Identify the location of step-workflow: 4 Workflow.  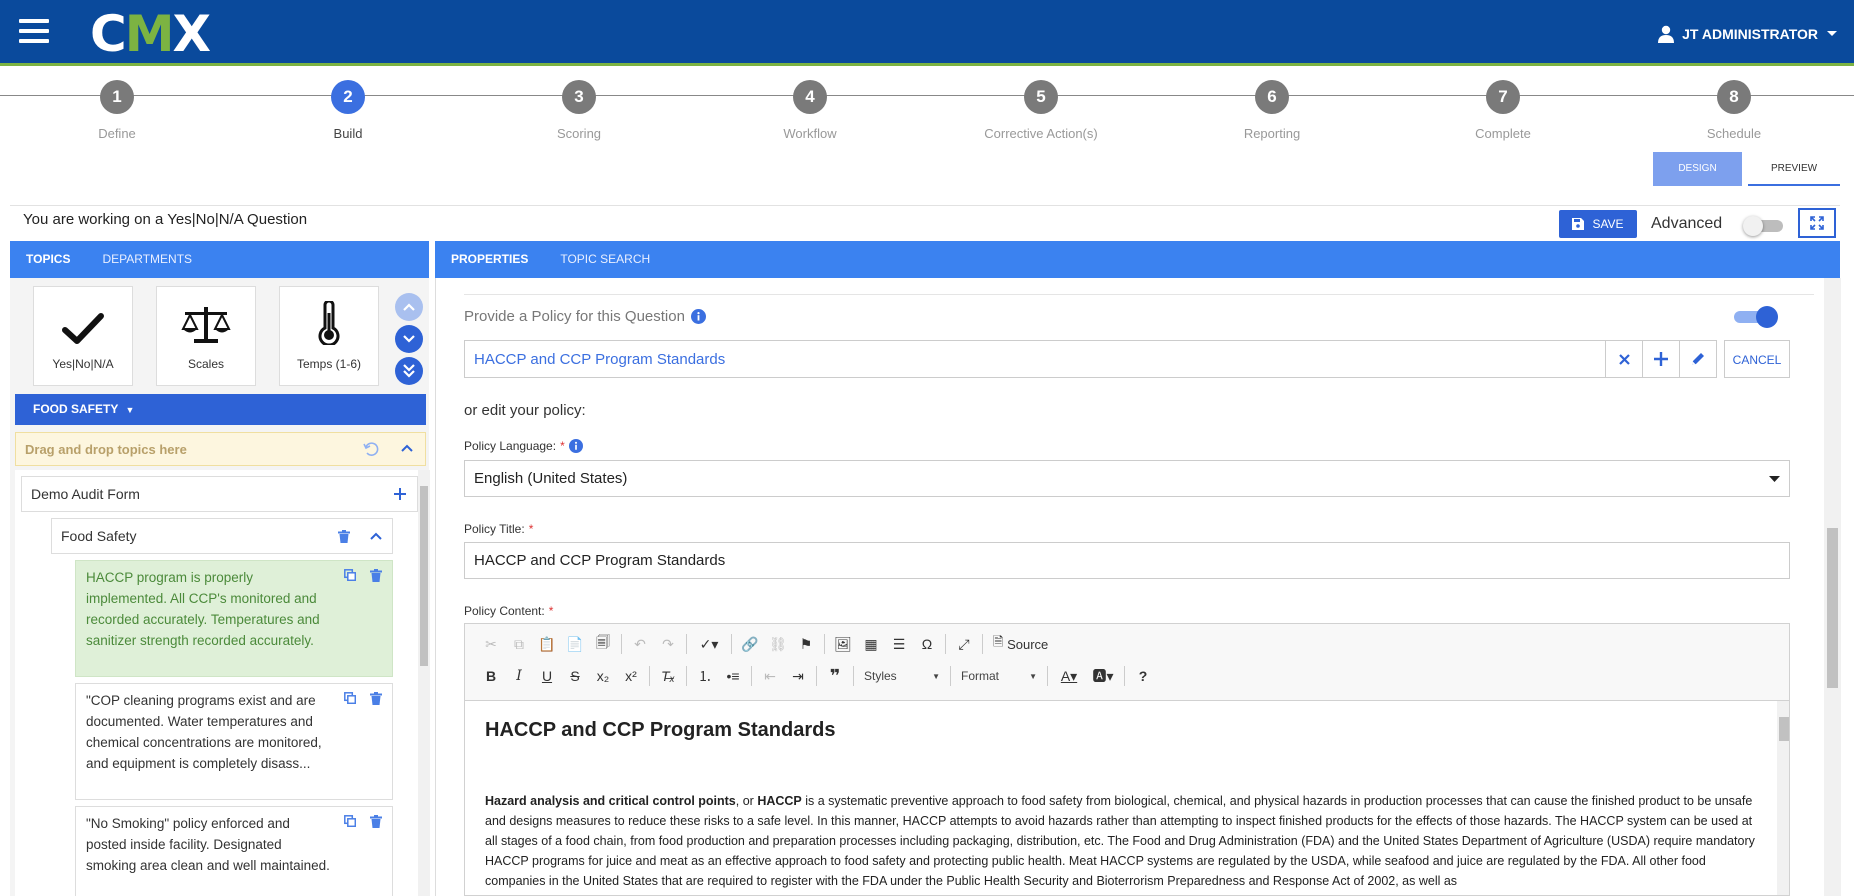
(810, 110).